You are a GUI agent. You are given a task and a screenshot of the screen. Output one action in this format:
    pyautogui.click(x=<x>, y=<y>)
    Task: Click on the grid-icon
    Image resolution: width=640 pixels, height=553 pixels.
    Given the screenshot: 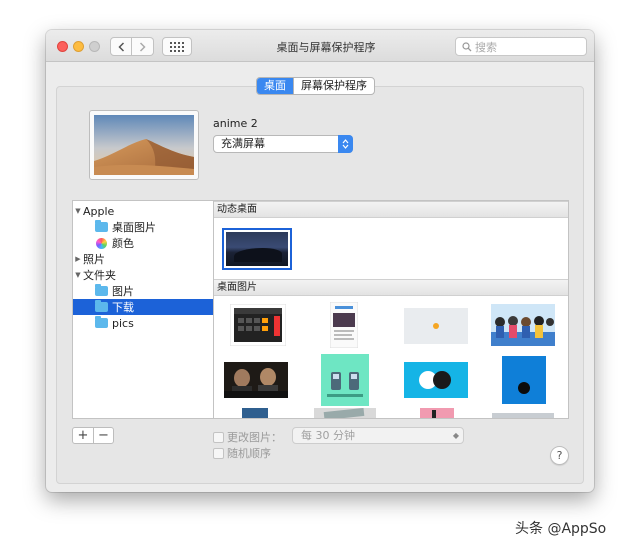 What is the action you would take?
    pyautogui.click(x=177, y=46)
    